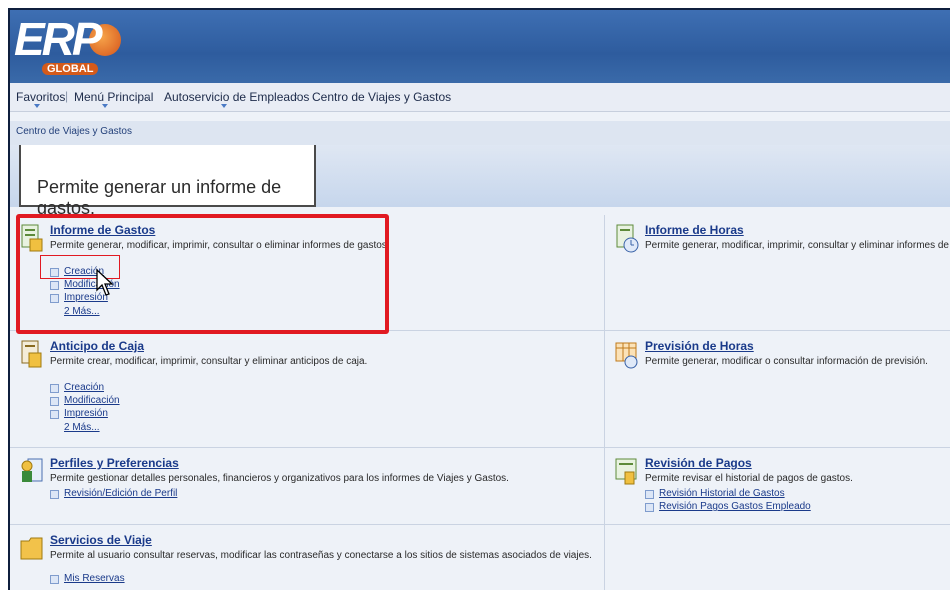 This screenshot has height=590, width=950. Describe the element at coordinates (105, 282) in the screenshot. I see `mouse-cursor-icon` at that location.